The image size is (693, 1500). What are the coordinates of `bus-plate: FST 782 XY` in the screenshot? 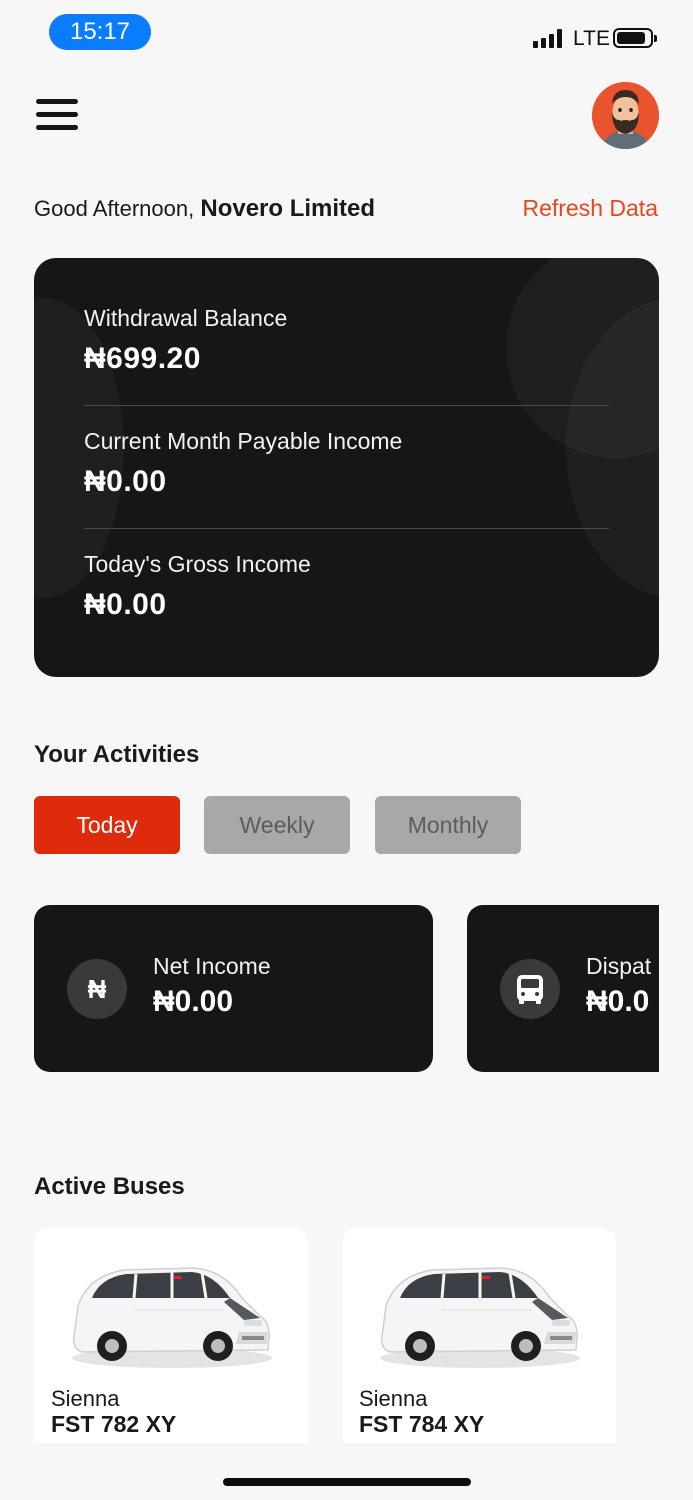 It's located at (114, 1424).